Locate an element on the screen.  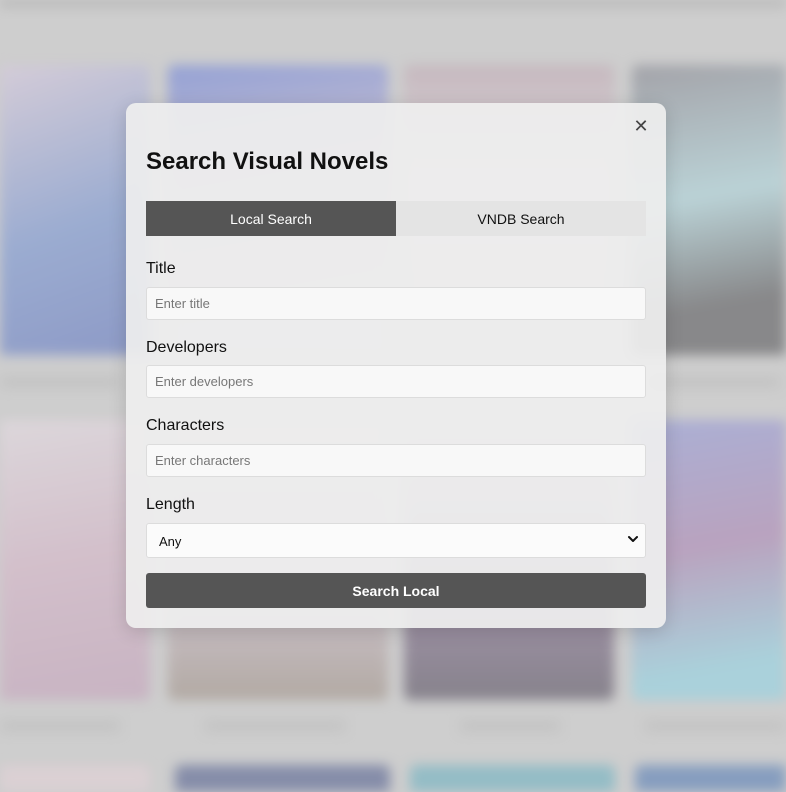
length-selected-value: Any is located at coordinates (170, 541).